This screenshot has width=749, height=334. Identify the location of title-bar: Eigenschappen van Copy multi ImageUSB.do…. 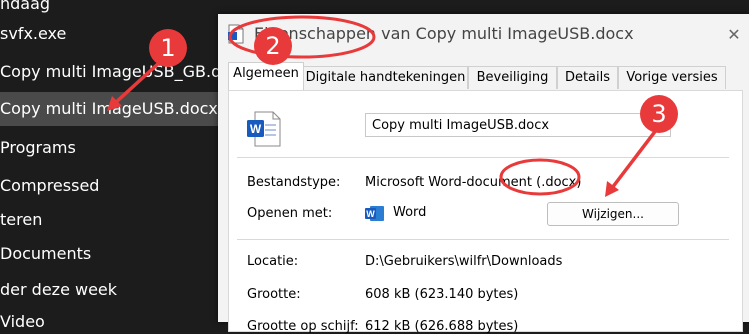
(483, 35).